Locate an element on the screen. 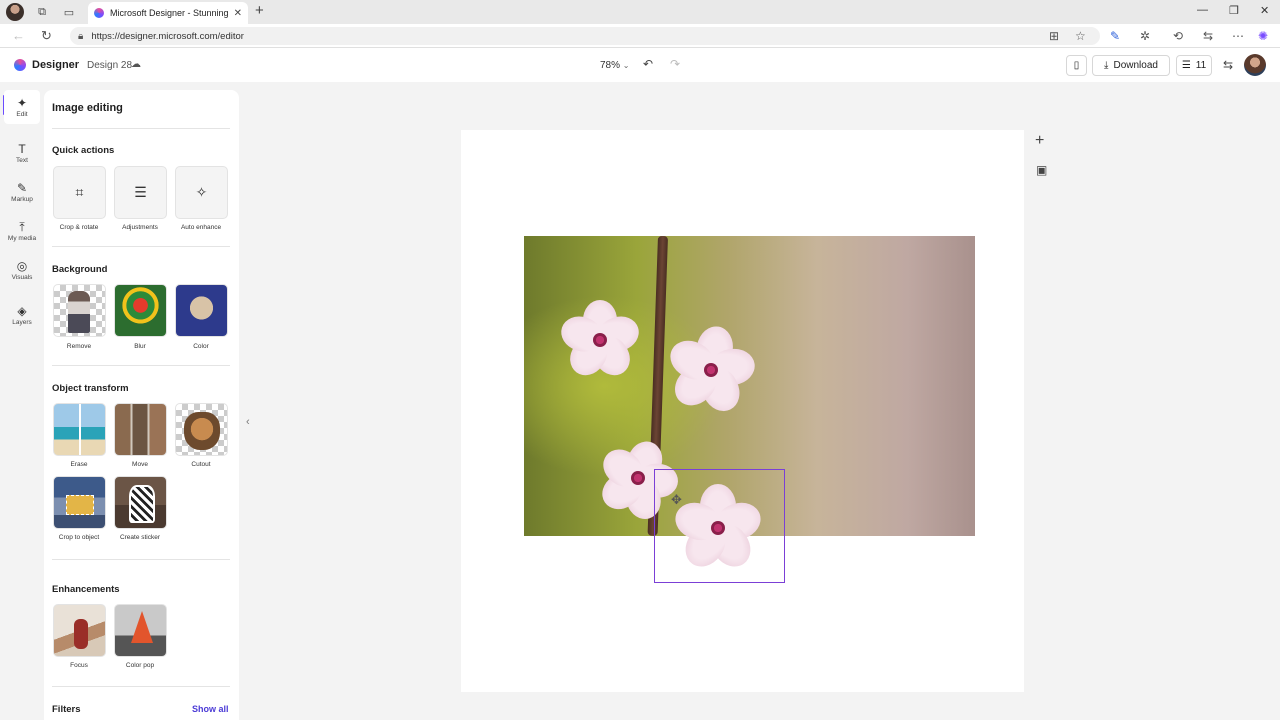  focus-tile is located at coordinates (79, 630).